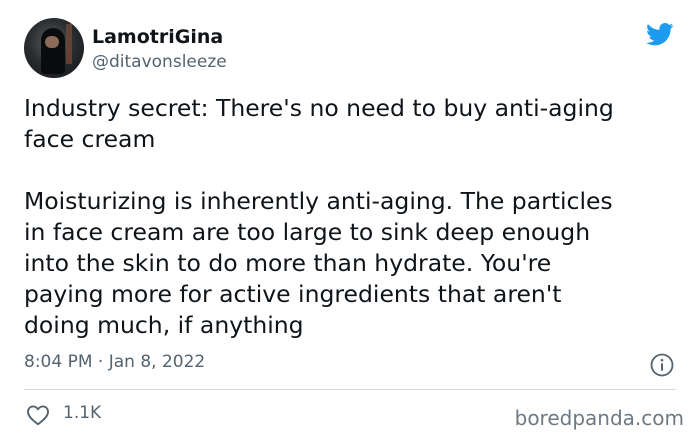 The image size is (700, 444). Describe the element at coordinates (159, 62) in the screenshot. I see `user-handle: @ditavonsleeze` at that location.